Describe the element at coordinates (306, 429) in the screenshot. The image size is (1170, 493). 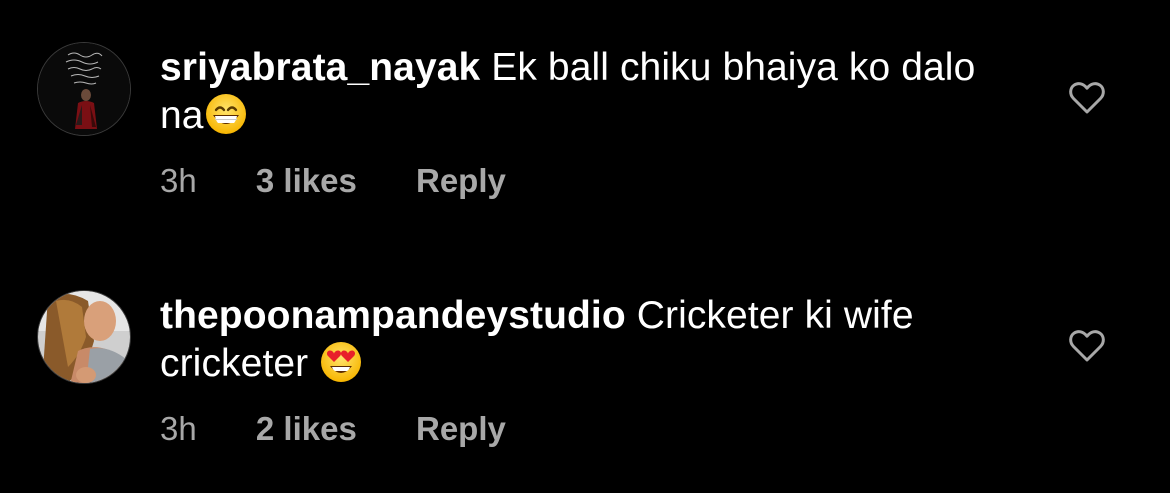
I see `comment-likes: 2 likes` at that location.